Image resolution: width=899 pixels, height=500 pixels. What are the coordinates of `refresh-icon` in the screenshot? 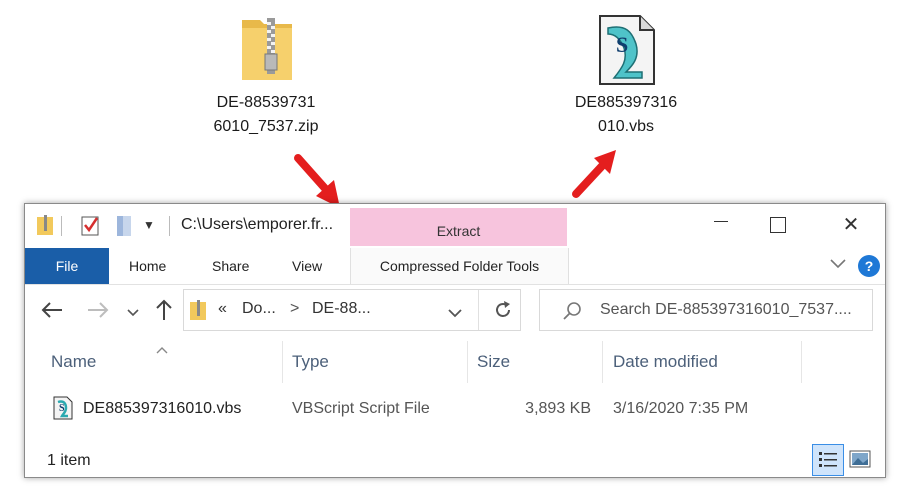 It's located at (503, 312).